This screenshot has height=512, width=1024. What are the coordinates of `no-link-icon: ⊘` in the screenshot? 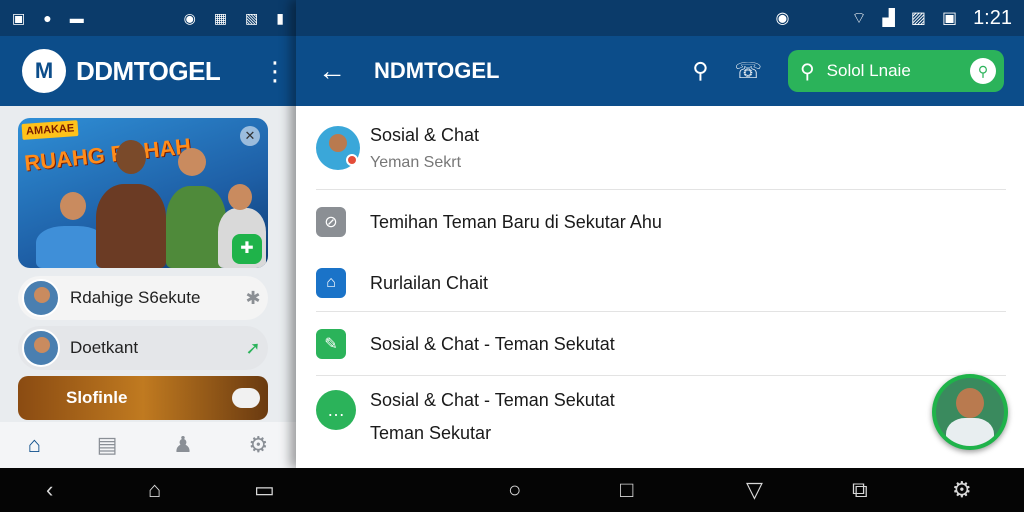 It's located at (331, 222).